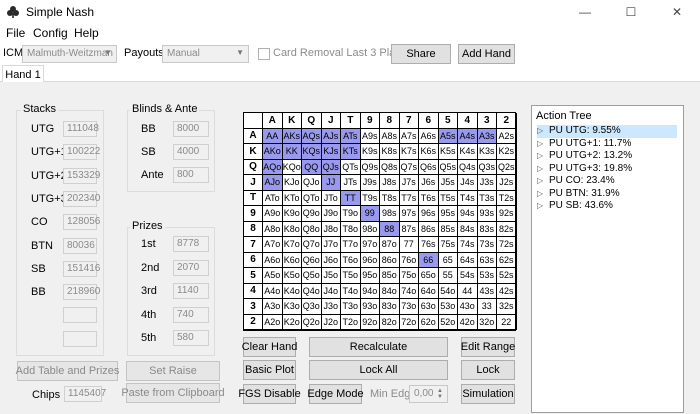 The image size is (700, 414). Describe the element at coordinates (390, 136) in the screenshot. I see `hand-cell: A8s` at that location.